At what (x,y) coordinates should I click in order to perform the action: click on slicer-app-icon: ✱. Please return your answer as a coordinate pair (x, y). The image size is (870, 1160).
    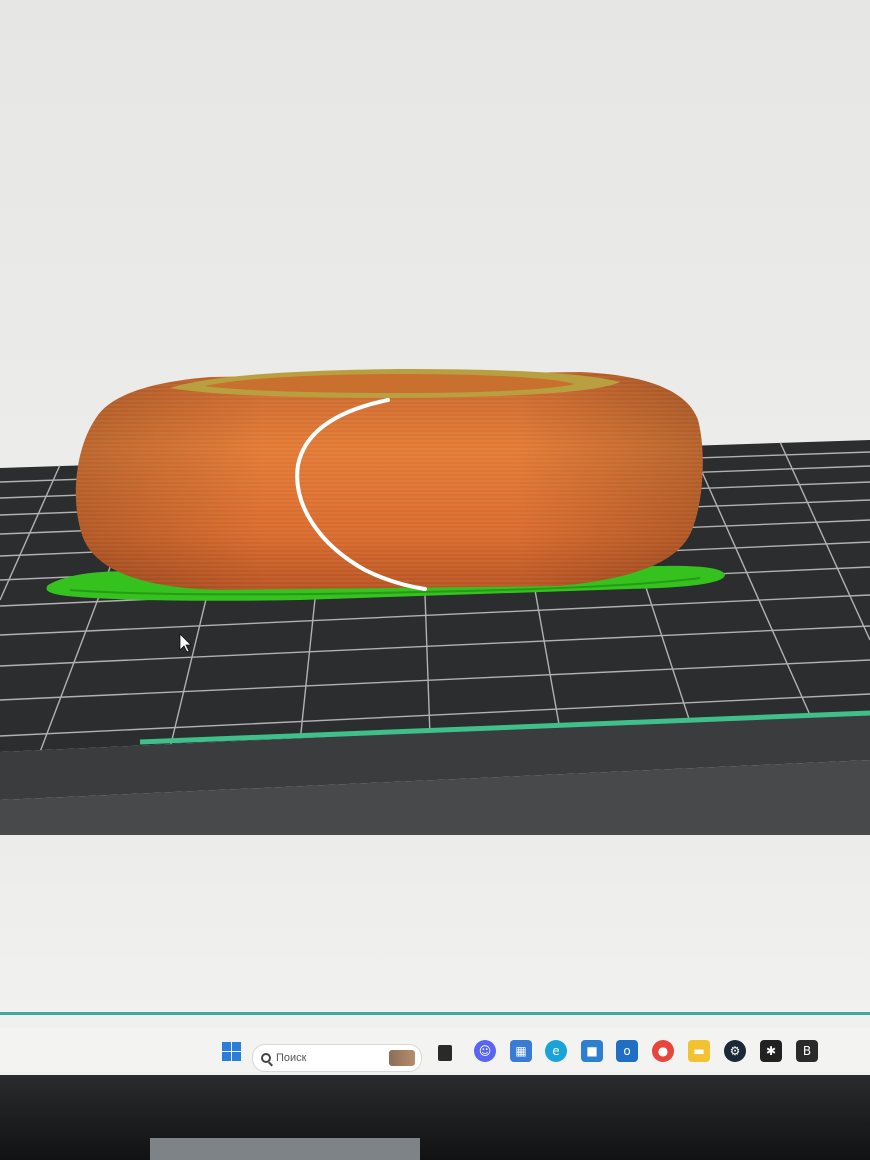
    Looking at the image, I should click on (771, 1051).